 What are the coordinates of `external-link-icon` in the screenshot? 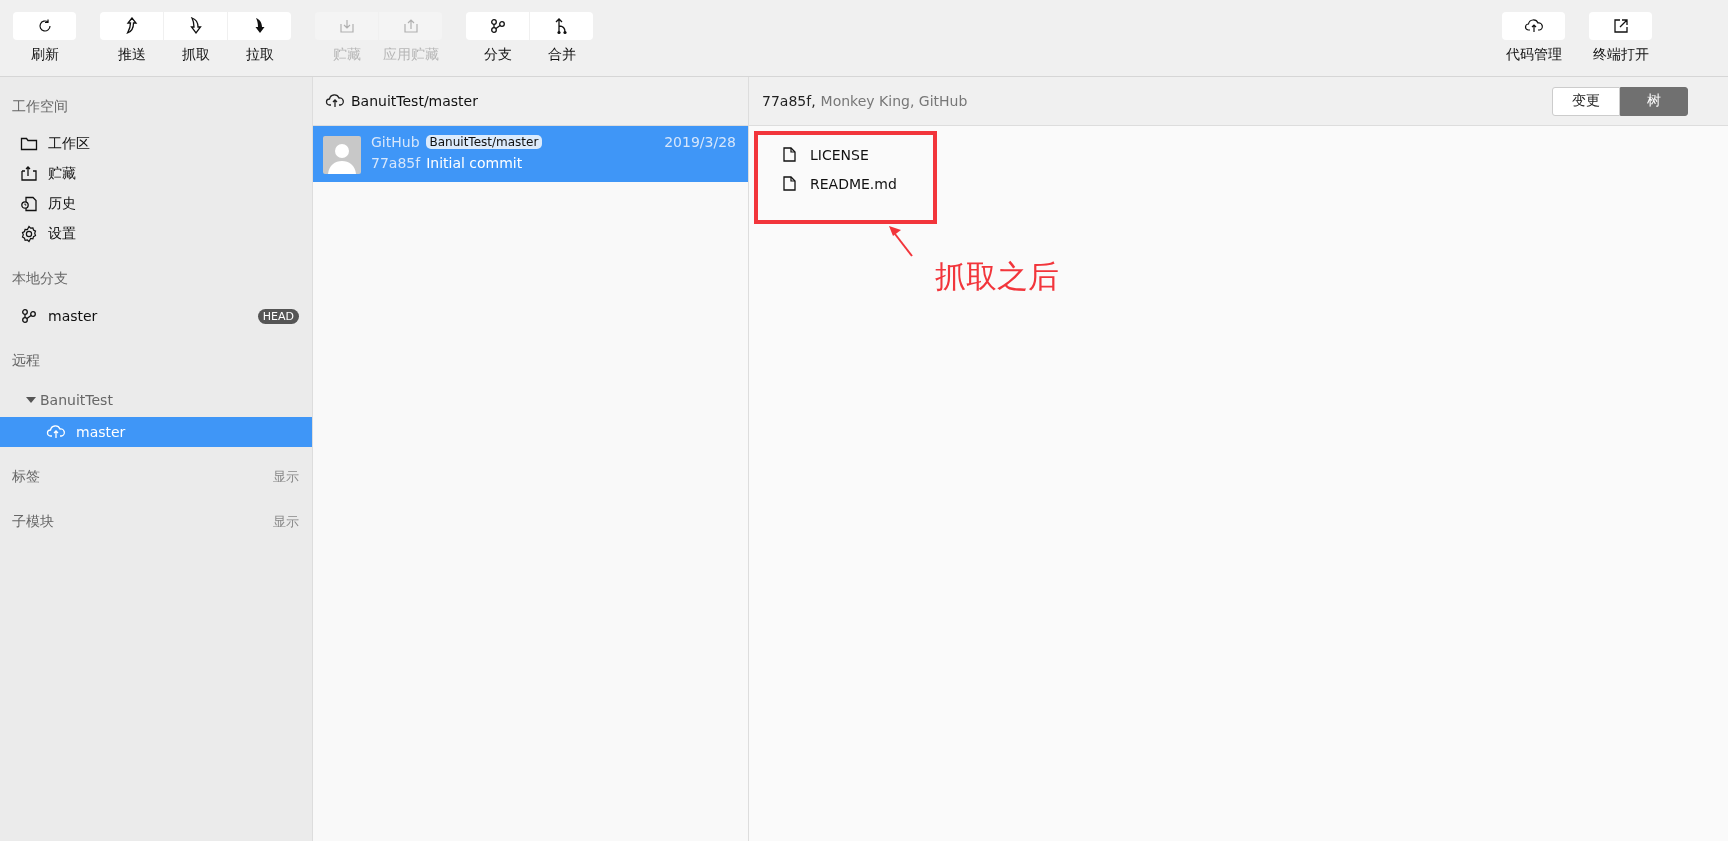 It's located at (1620, 26).